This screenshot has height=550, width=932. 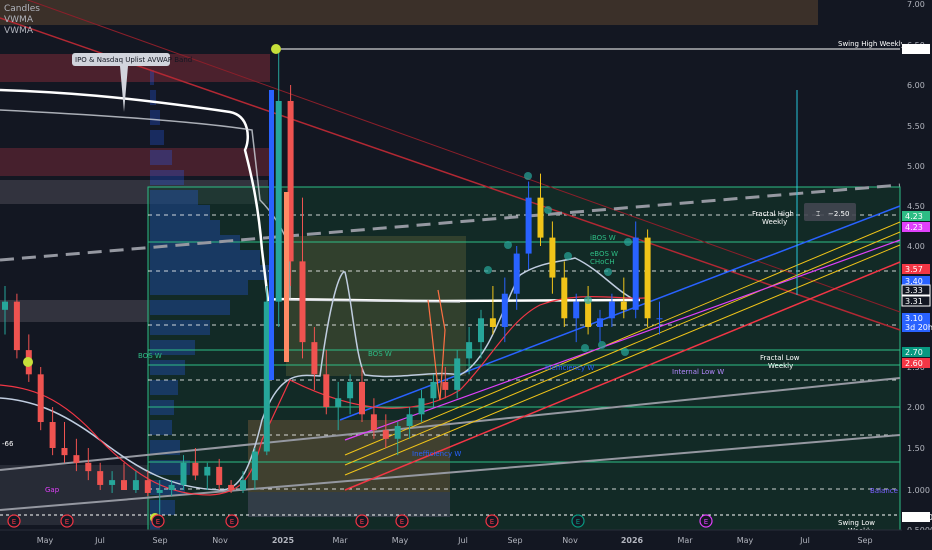 What do you see at coordinates (286, 277) in the screenshot?
I see `rejection-candle` at bounding box center [286, 277].